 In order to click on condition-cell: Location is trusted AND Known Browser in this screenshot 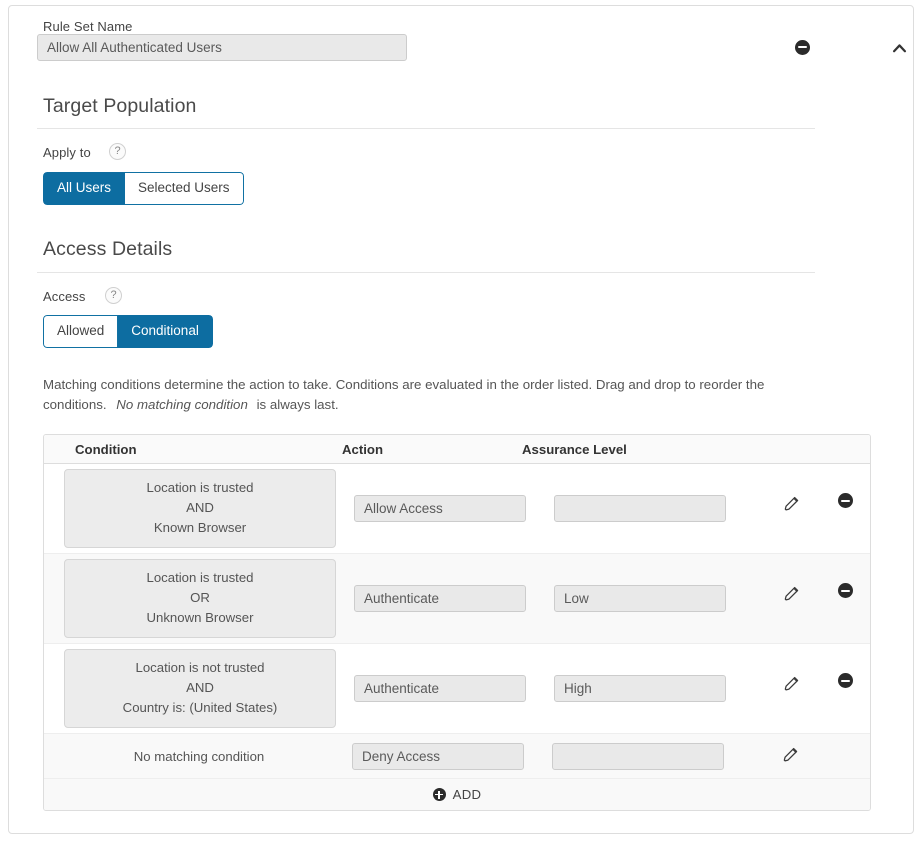, I will do `click(199, 508)`.